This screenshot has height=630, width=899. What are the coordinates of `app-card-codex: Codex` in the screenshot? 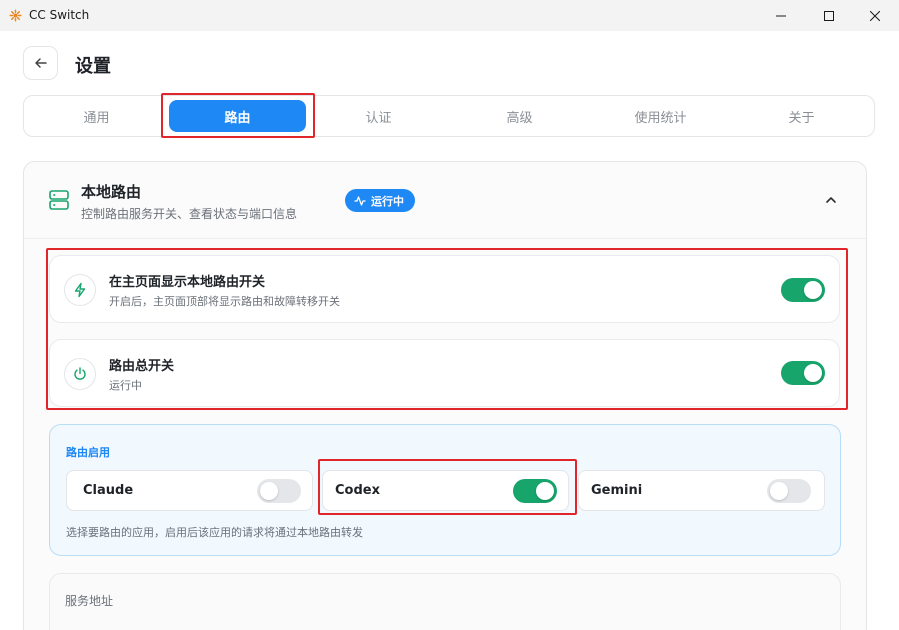 It's located at (445, 490).